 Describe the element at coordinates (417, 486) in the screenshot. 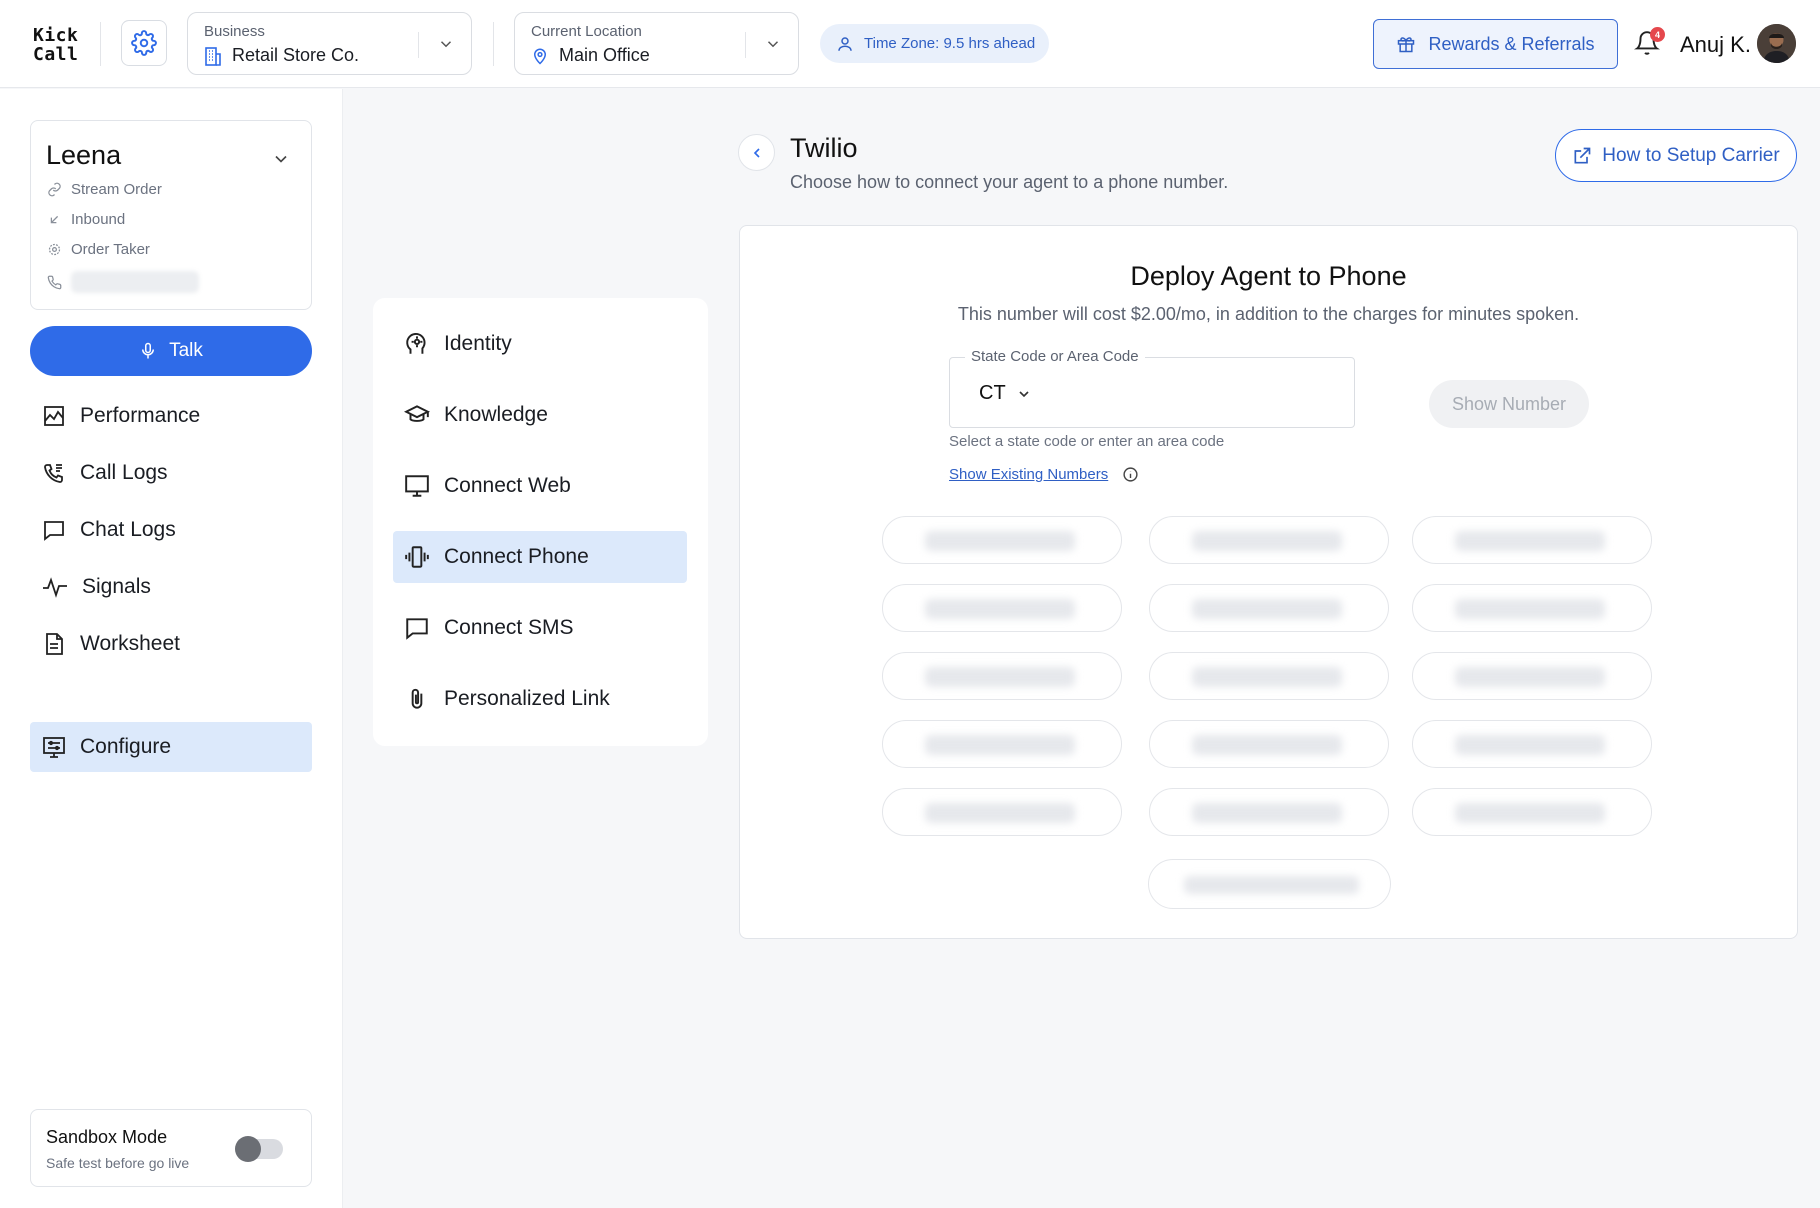

I see `monitor-icon` at that location.